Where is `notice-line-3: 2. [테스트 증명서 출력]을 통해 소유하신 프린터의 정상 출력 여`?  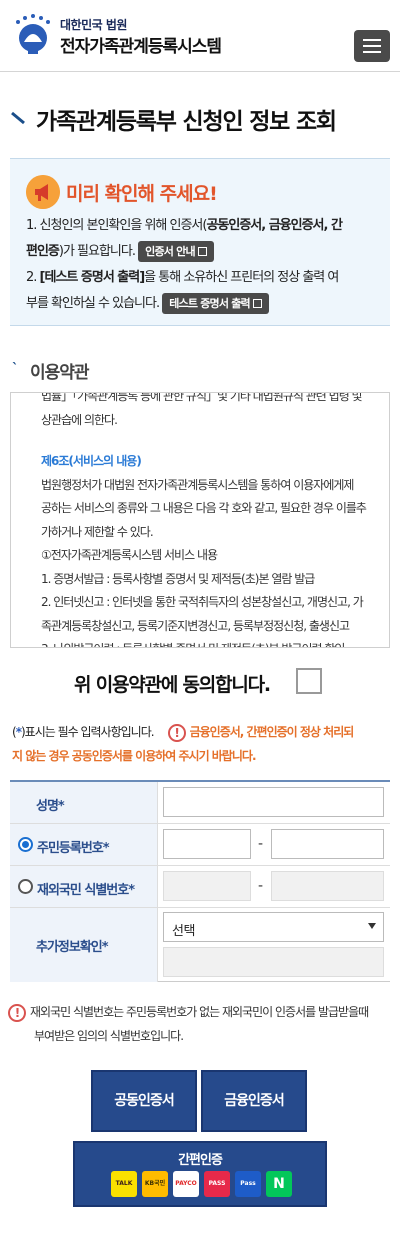
notice-line-3: 2. [테스트 증명서 출력]을 통해 소유하신 프린터의 정상 출력 여 is located at coordinates (182, 277).